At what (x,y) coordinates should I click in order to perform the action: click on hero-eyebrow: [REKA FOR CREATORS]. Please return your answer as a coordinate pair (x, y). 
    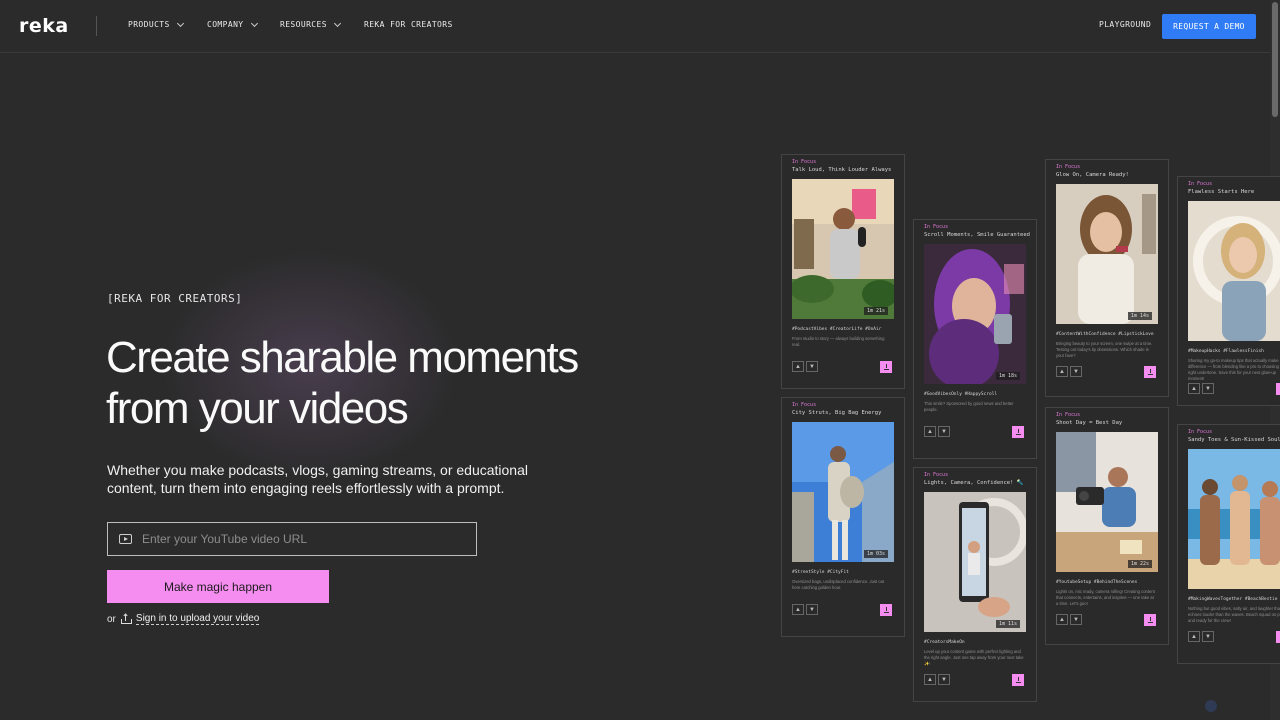
    Looking at the image, I should click on (175, 298).